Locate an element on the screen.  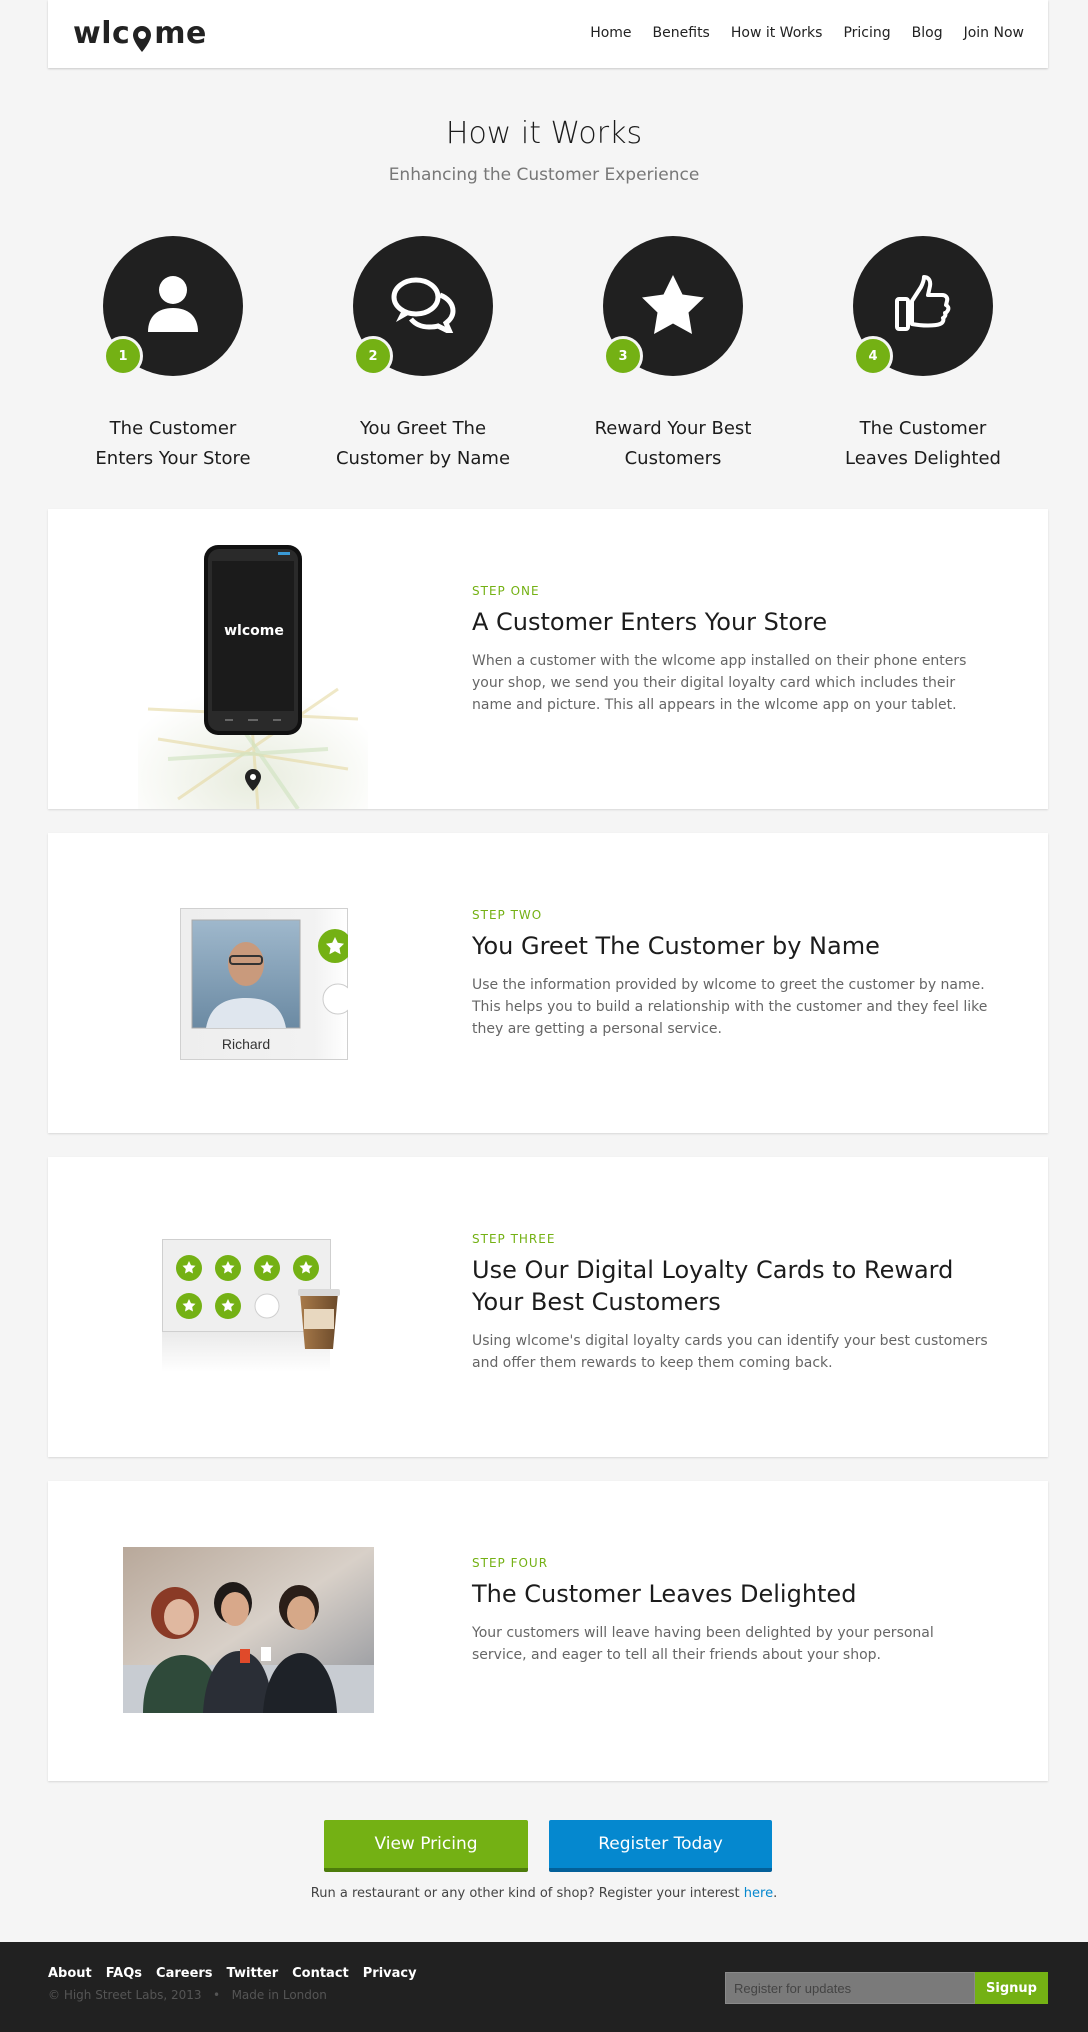
nav-how-it-works: How it Works is located at coordinates (777, 33).